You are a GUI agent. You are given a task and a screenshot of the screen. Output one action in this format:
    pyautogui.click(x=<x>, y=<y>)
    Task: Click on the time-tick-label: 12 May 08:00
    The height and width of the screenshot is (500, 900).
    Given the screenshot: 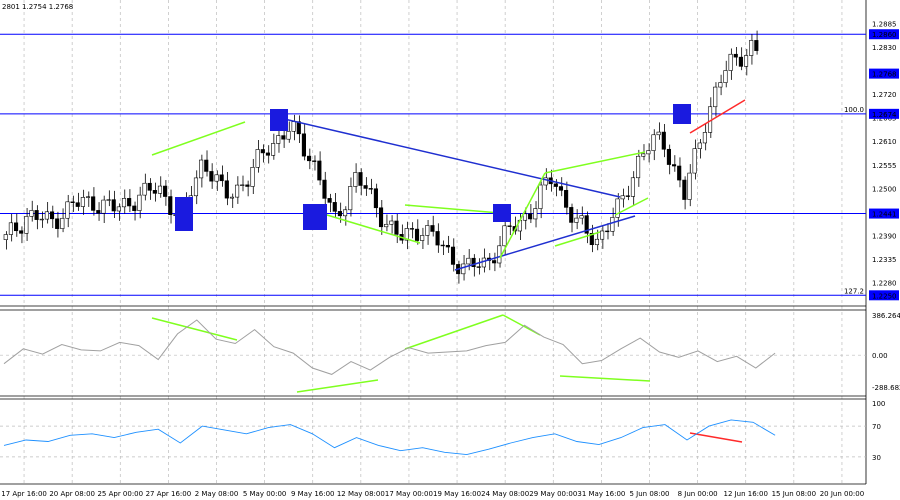 What is the action you would take?
    pyautogui.click(x=361, y=494)
    